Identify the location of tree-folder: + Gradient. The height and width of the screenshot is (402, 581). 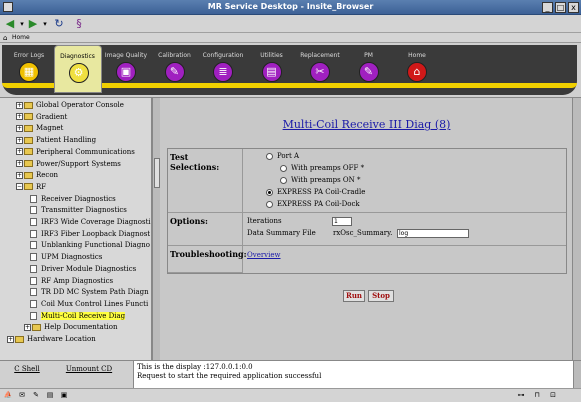
(41, 117).